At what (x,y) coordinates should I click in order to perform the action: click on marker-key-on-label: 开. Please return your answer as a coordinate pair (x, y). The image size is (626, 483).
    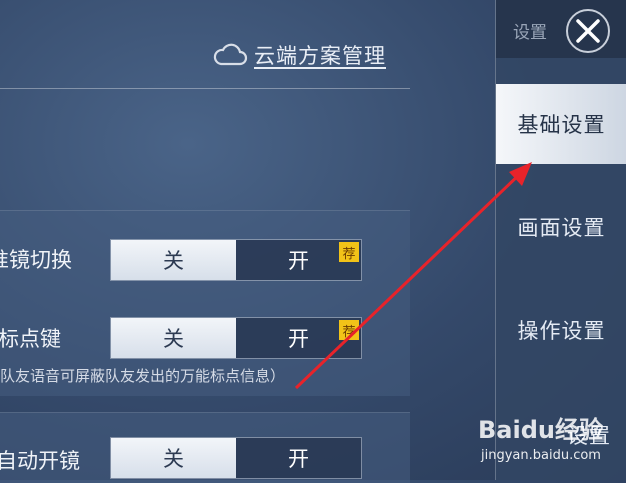
    Looking at the image, I should click on (298, 339).